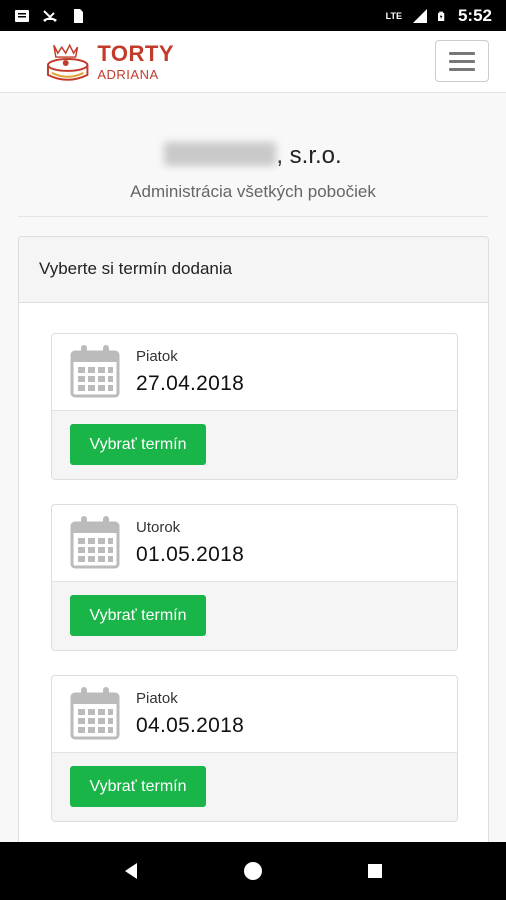  Describe the element at coordinates (158, 527) in the screenshot. I see `slot-day: Utorok` at that location.